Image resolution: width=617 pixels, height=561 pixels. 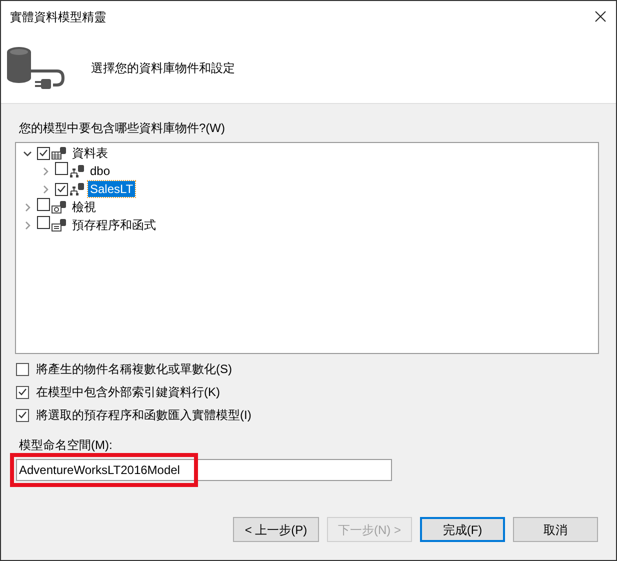 What do you see at coordinates (122, 128) in the screenshot?
I see `tree-label: 您的模型中要包含哪些資料庫物件?(W)` at bounding box center [122, 128].